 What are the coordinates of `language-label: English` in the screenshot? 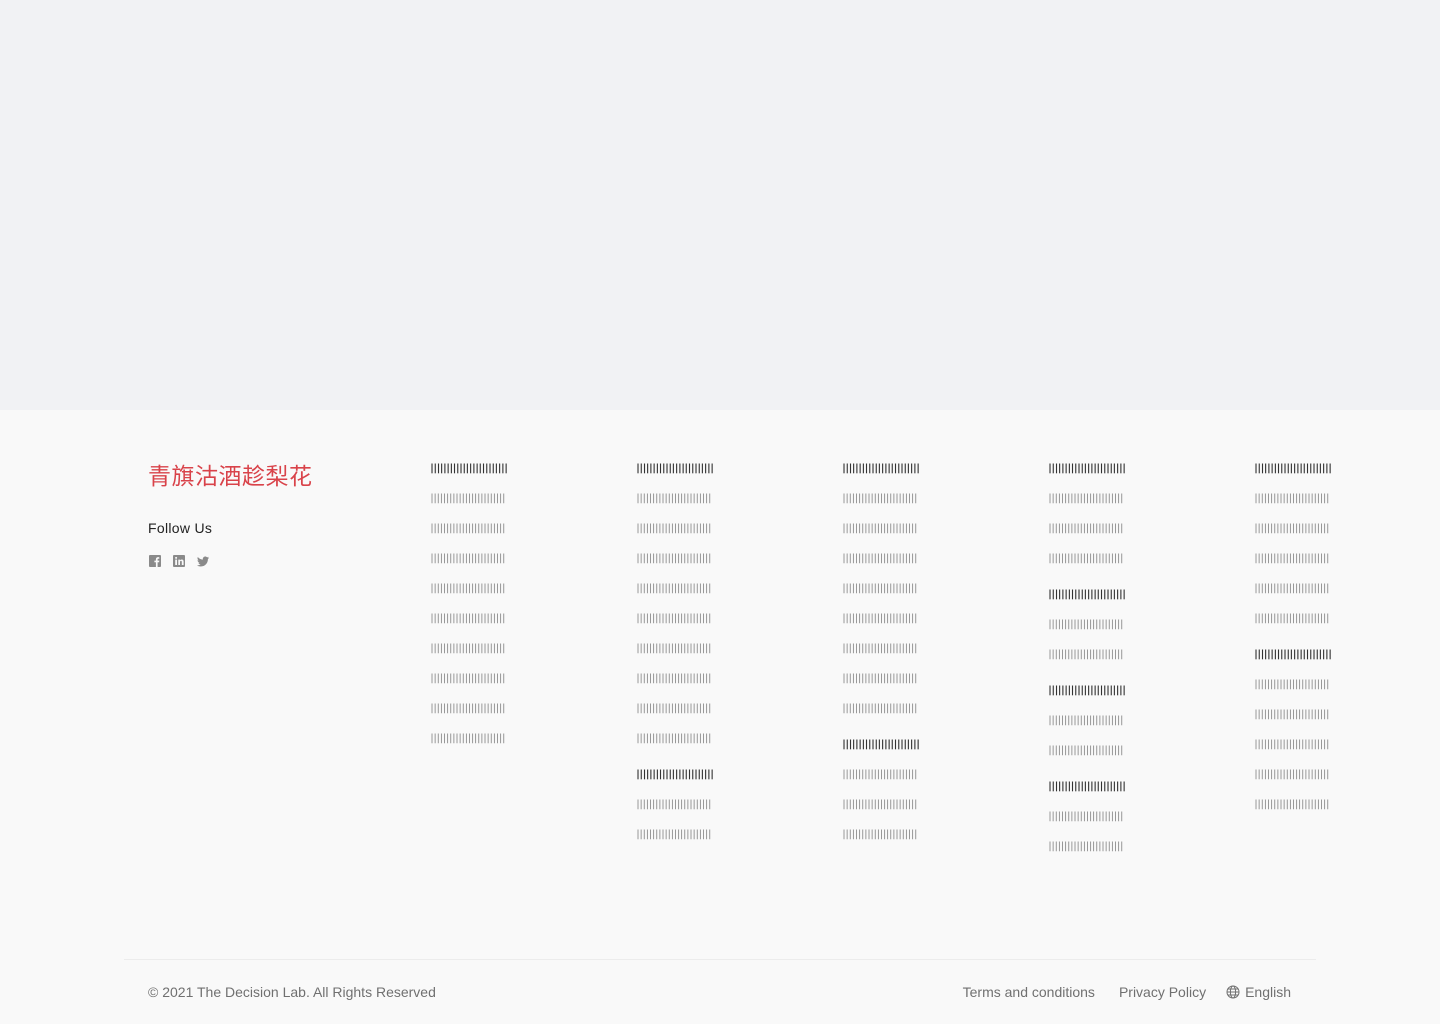 It's located at (1268, 992).